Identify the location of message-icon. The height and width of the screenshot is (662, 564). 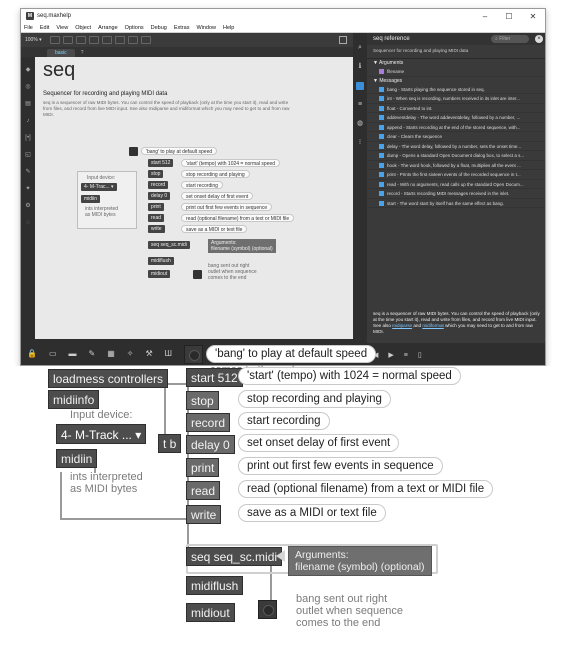
(80, 40).